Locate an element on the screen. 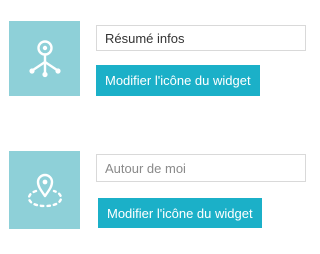 This screenshot has width=320, height=254. pin-radius-icon is located at coordinates (44, 190).